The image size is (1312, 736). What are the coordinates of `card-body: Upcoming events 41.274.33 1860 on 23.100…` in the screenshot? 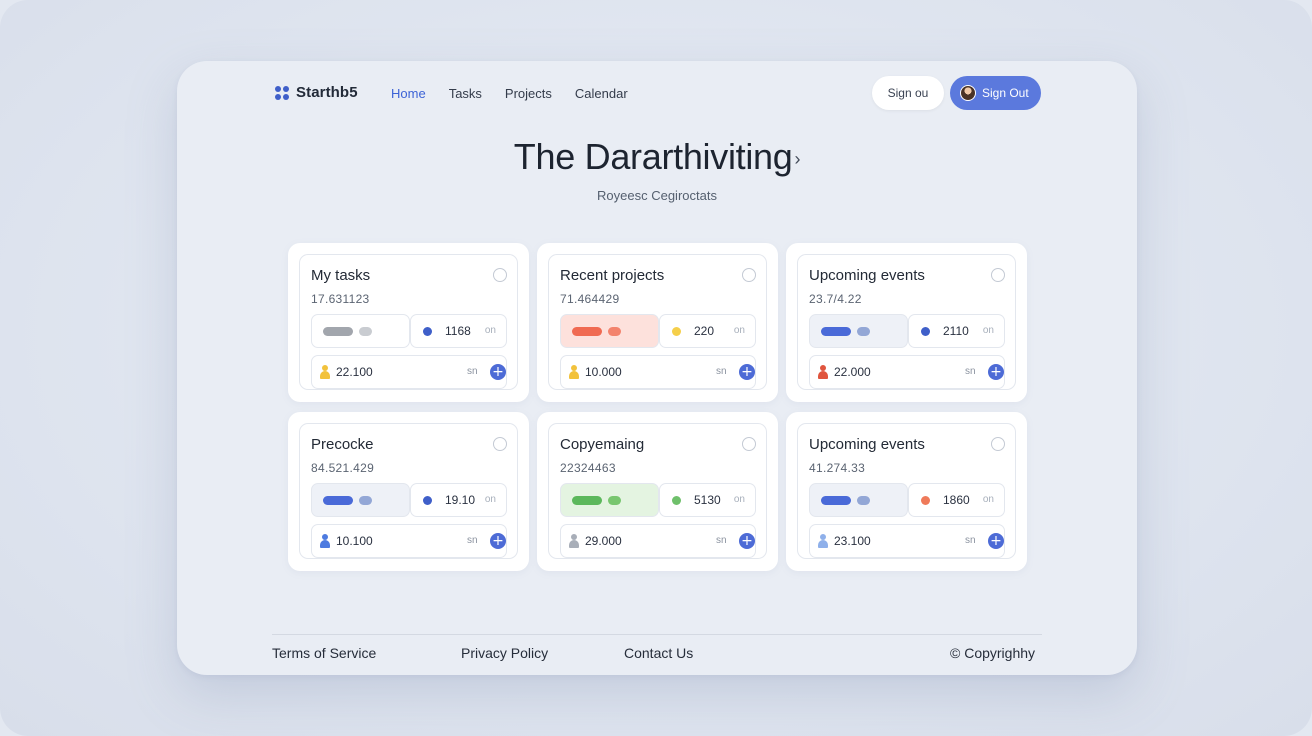 It's located at (906, 491).